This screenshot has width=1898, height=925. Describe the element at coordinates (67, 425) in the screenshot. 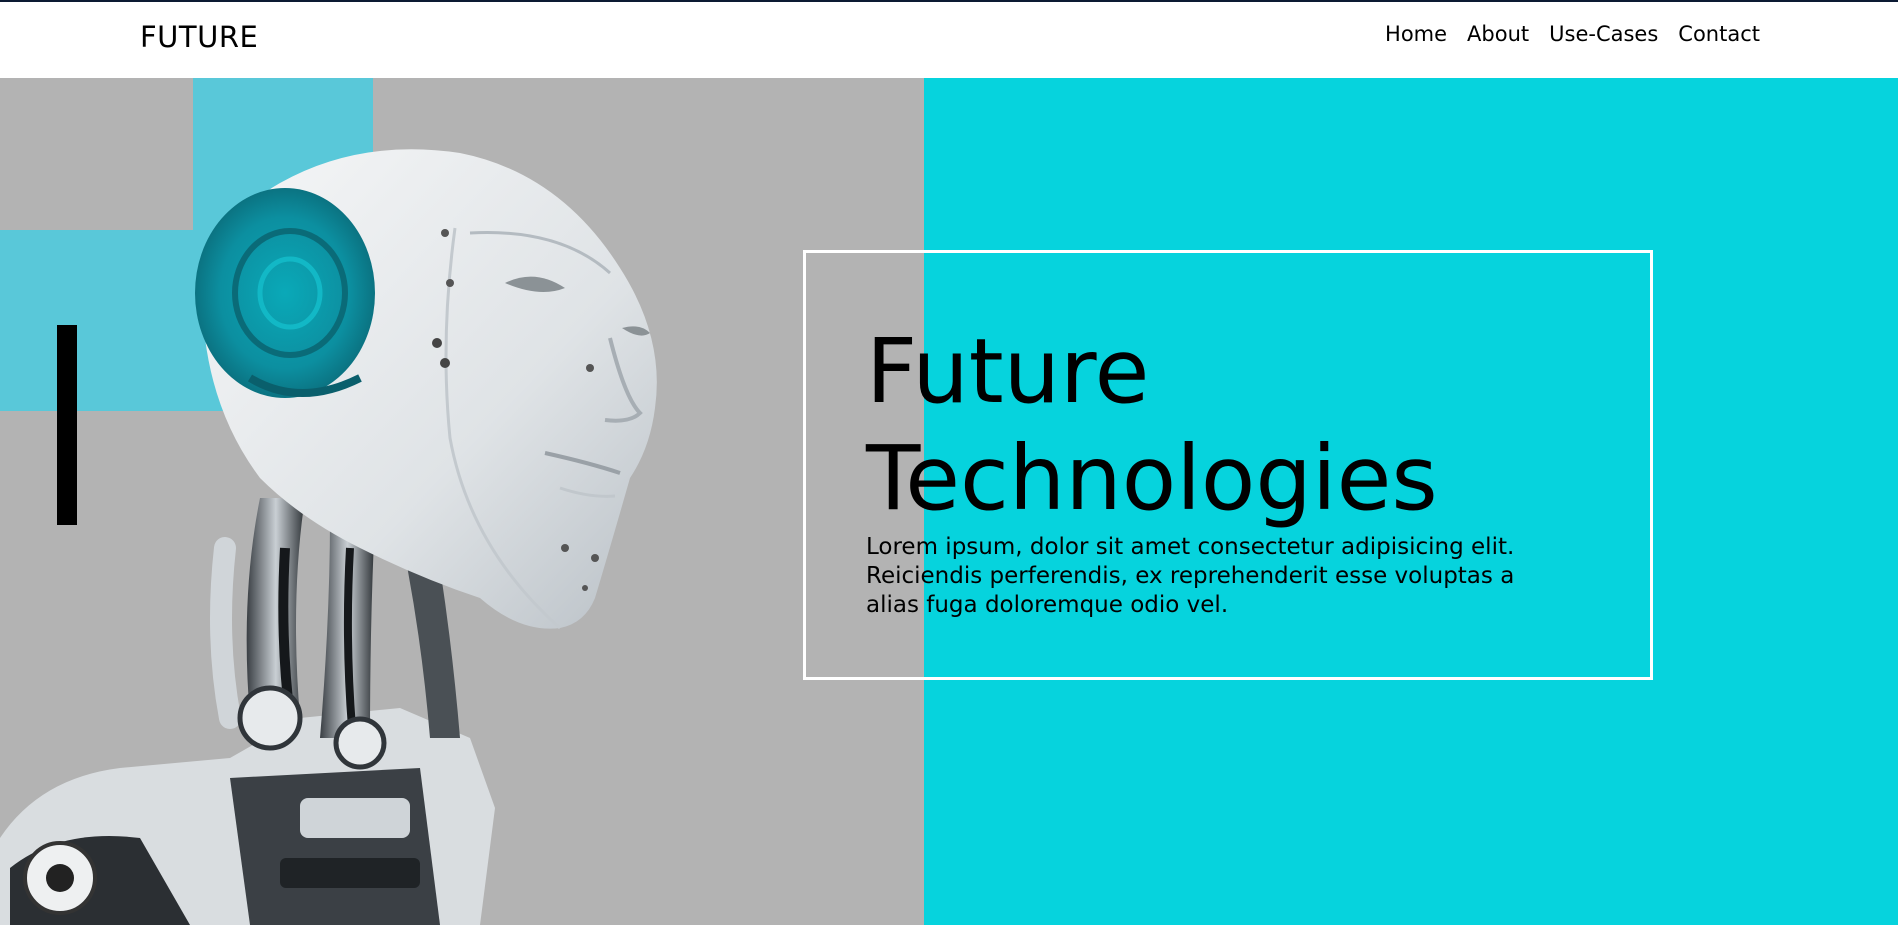

I see `black-accent-bar` at that location.